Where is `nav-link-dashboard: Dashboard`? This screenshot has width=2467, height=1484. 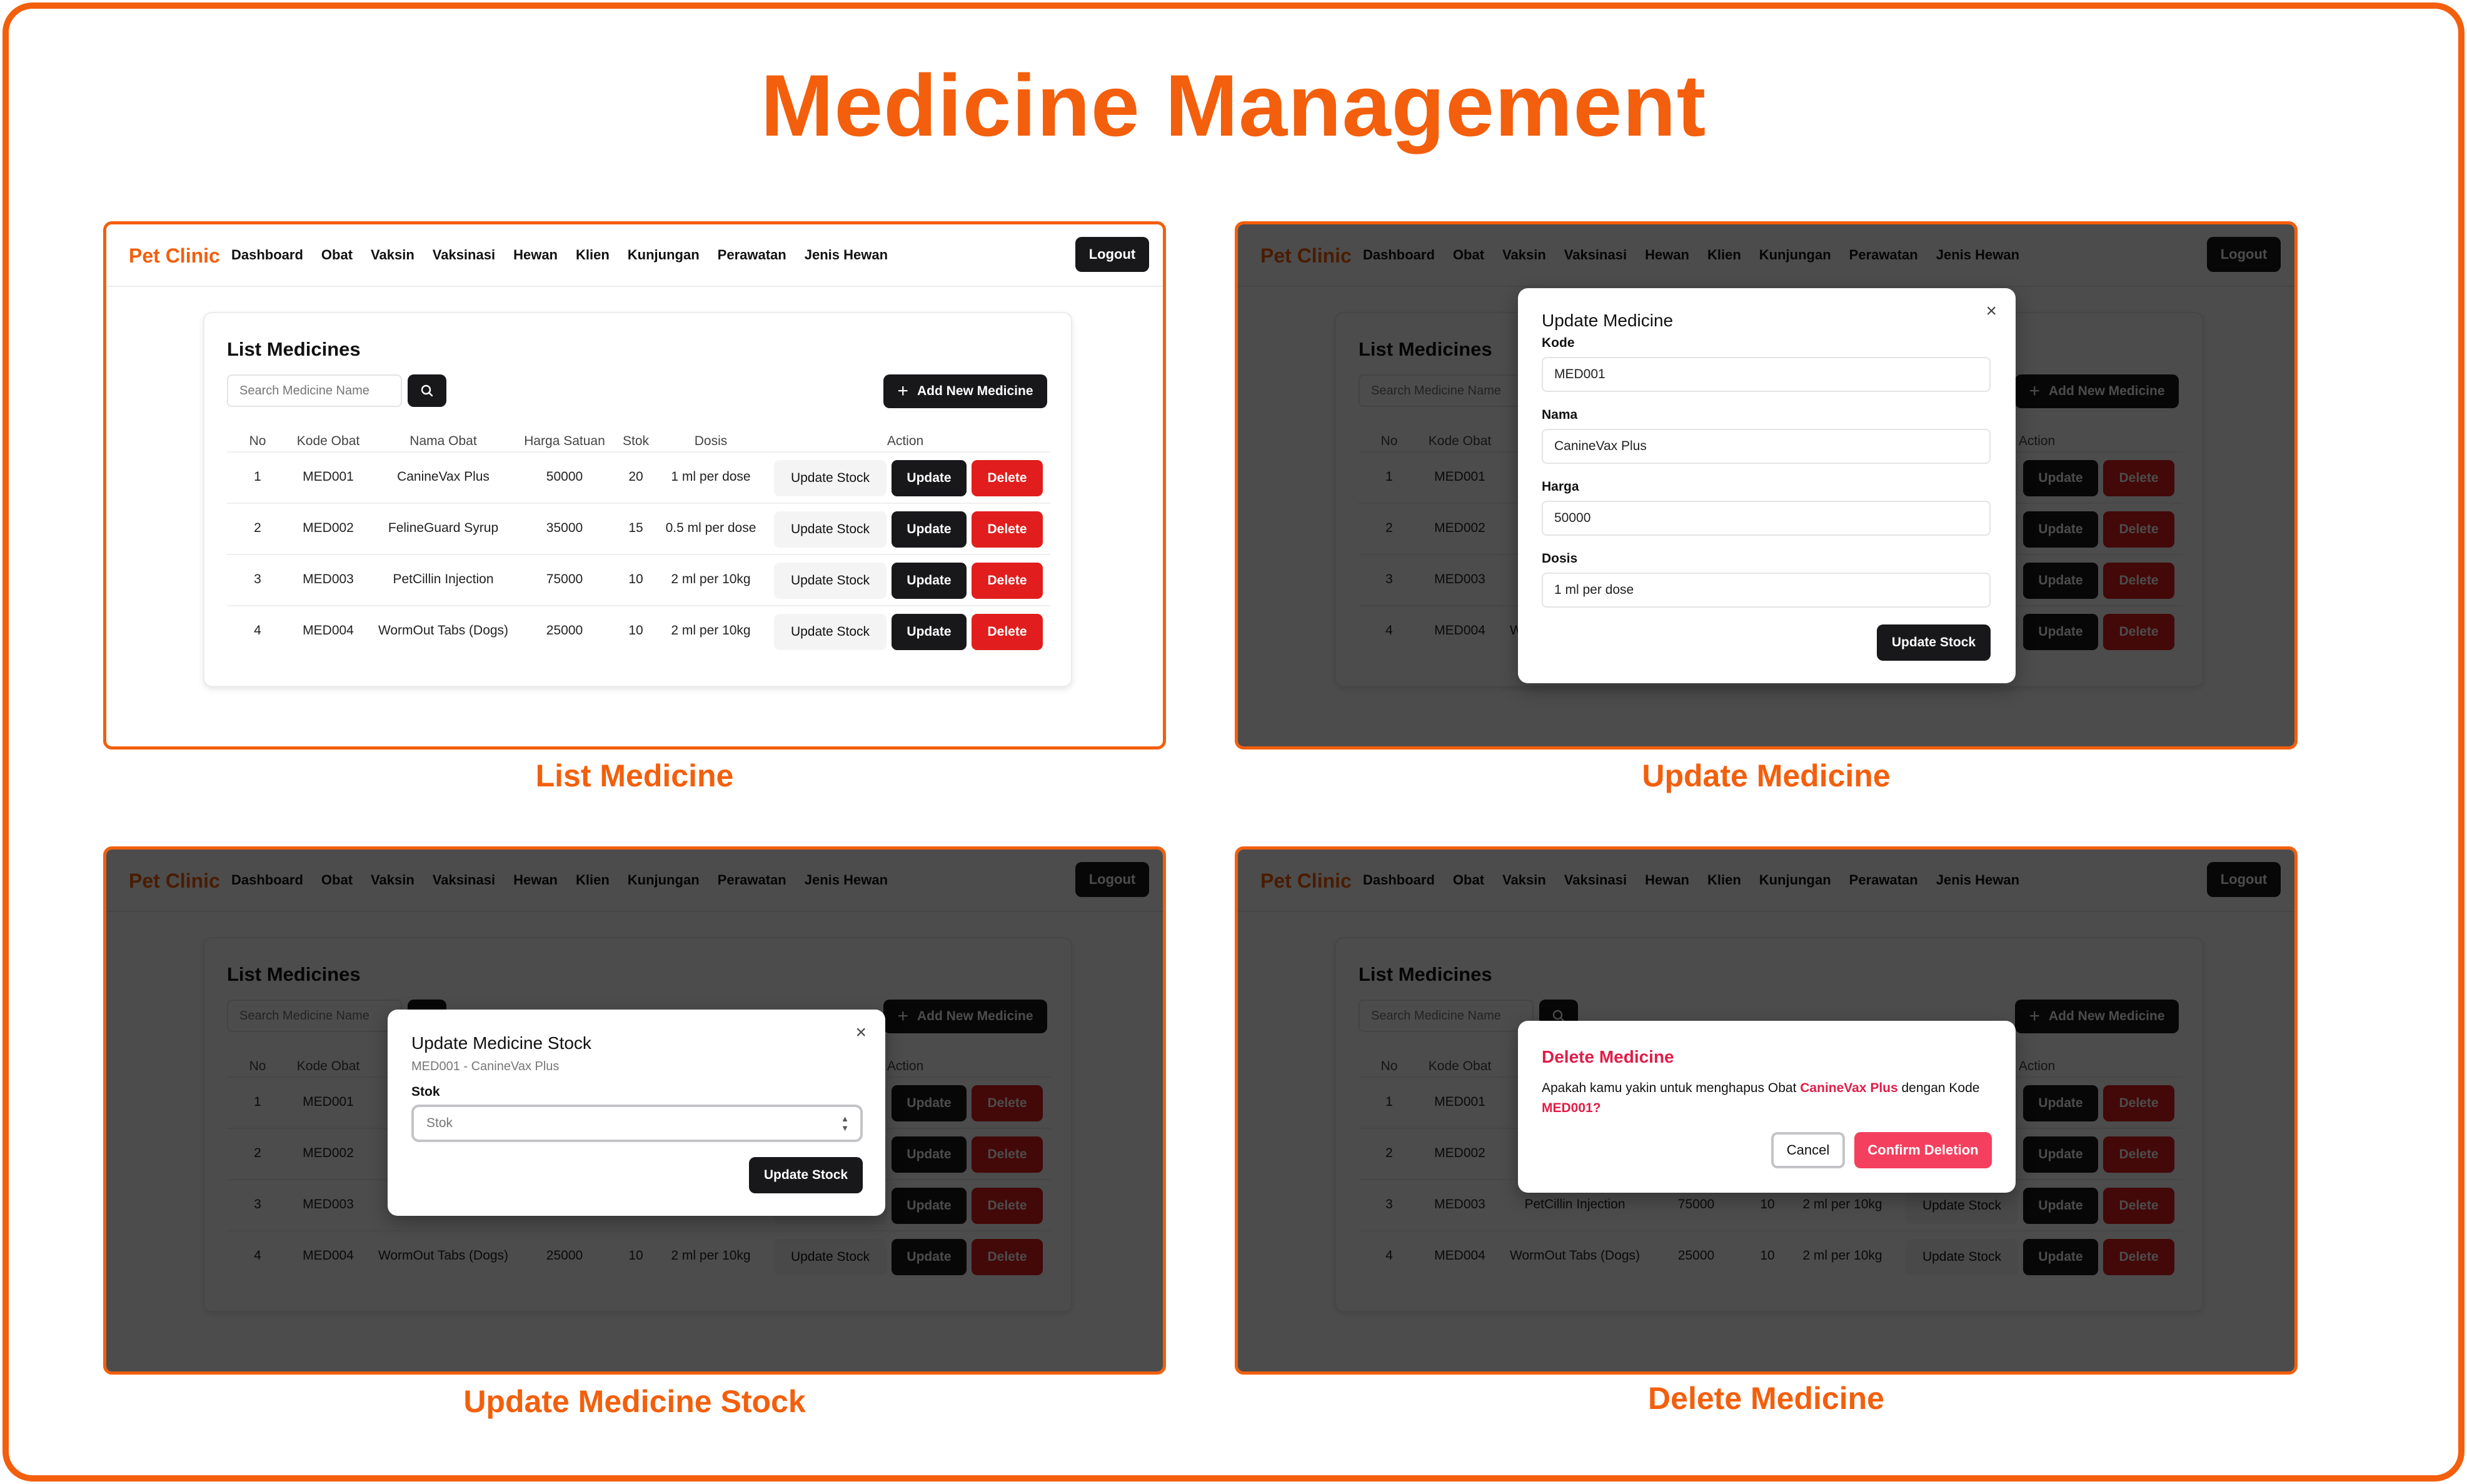
nav-link-dashboard: Dashboard is located at coordinates (267, 255).